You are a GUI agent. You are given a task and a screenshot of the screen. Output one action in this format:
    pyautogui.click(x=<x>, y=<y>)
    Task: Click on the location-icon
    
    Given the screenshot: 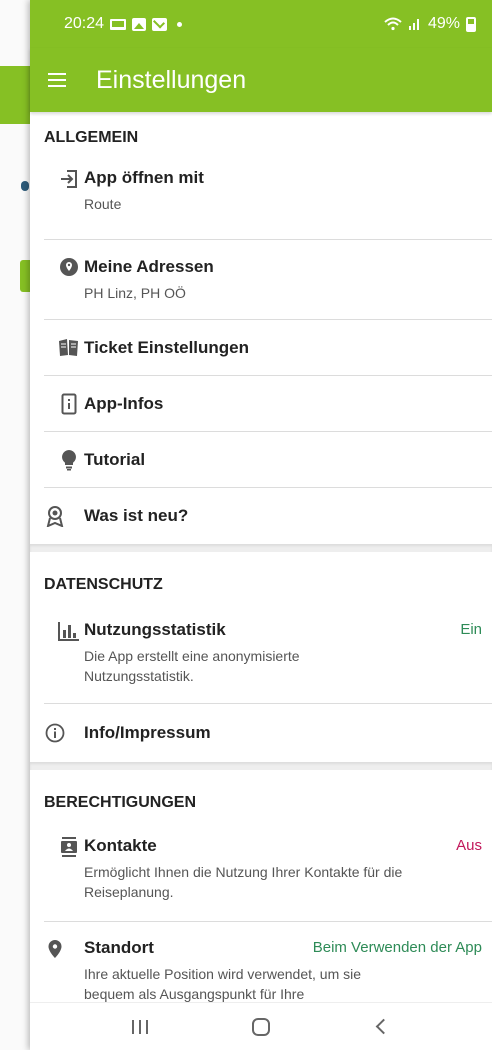 What is the action you would take?
    pyautogui.click(x=69, y=267)
    